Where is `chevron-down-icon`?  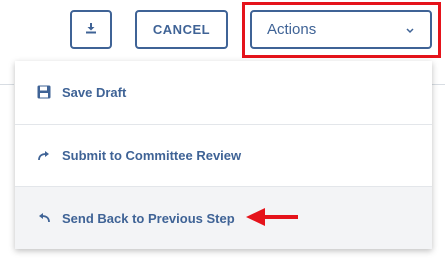
chevron-down-icon is located at coordinates (410, 29).